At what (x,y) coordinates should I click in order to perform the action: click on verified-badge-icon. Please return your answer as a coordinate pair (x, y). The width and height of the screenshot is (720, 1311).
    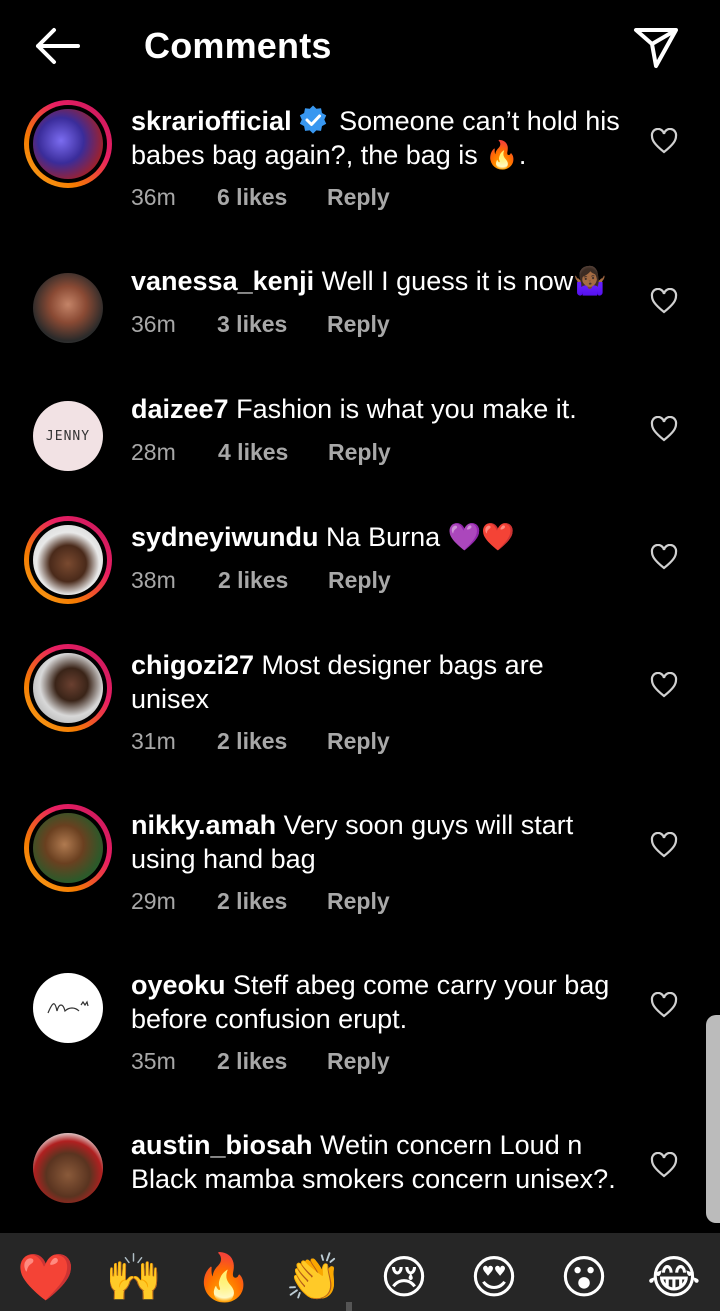
    Looking at the image, I should click on (313, 120).